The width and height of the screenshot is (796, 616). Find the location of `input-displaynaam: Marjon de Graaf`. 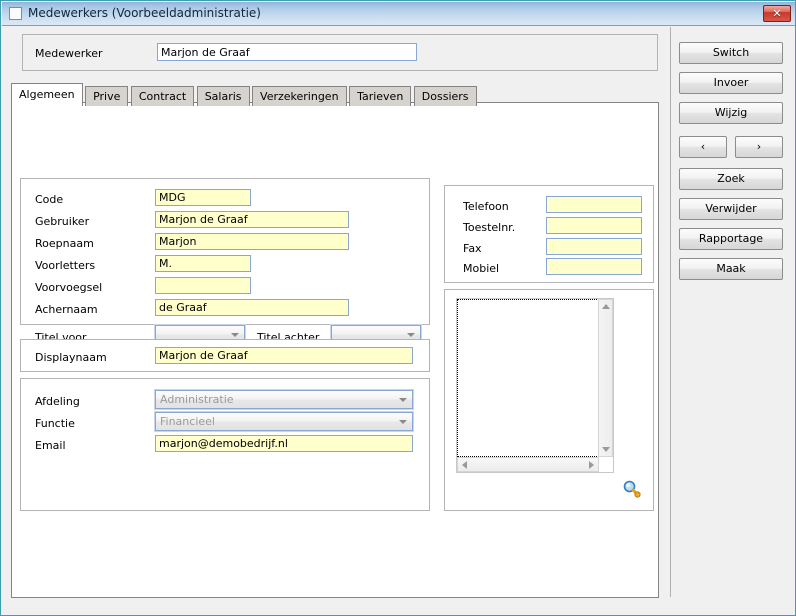

input-displaynaam: Marjon de Graaf is located at coordinates (284, 355).